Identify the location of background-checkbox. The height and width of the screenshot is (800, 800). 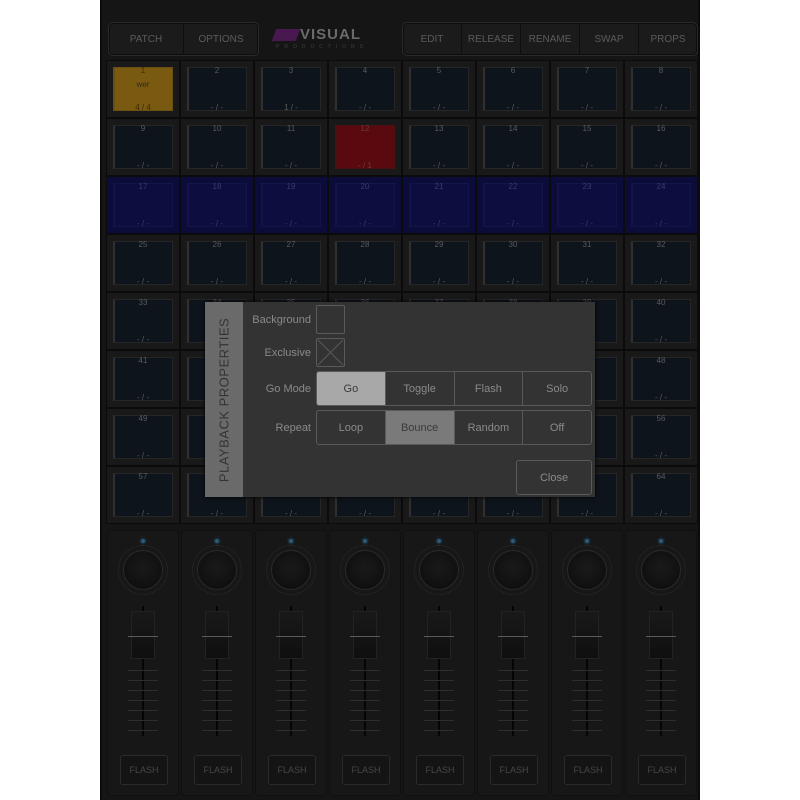
(330, 319).